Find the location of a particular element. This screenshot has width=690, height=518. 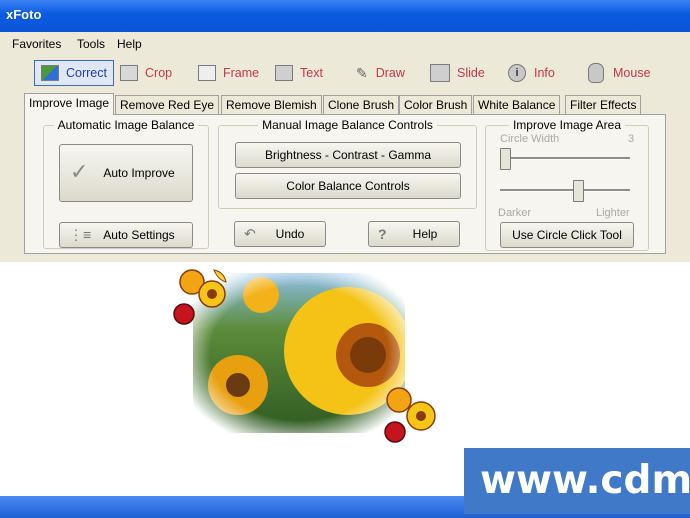

watermark: www.cdma is located at coordinates (577, 481).